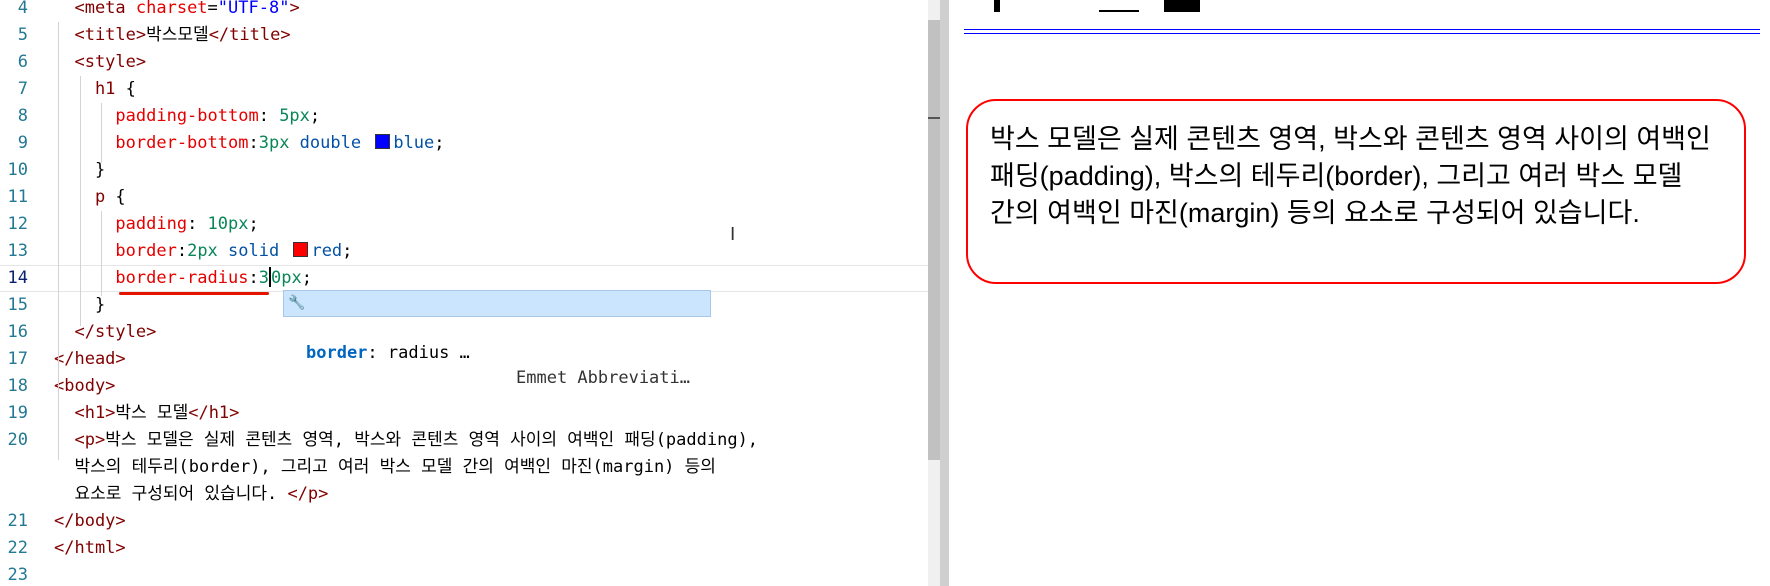 This screenshot has width=1770, height=586. I want to click on code-token: </style>, so click(105, 332).